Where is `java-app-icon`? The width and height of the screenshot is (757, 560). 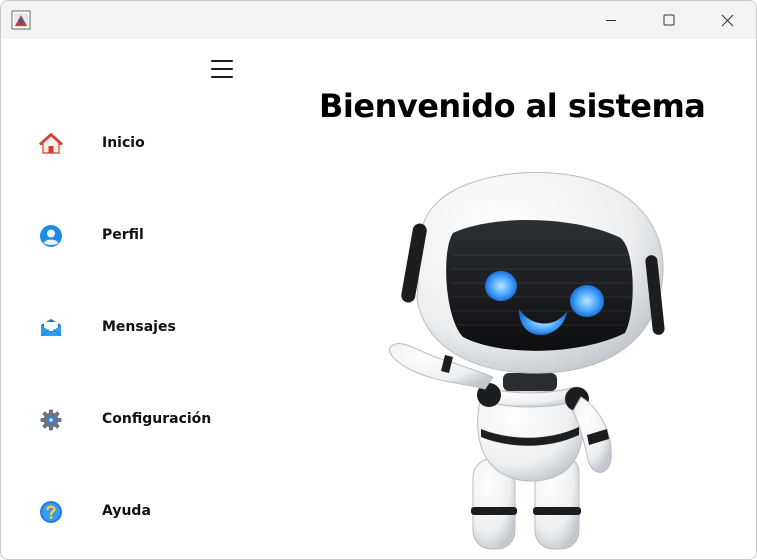
java-app-icon is located at coordinates (21, 20).